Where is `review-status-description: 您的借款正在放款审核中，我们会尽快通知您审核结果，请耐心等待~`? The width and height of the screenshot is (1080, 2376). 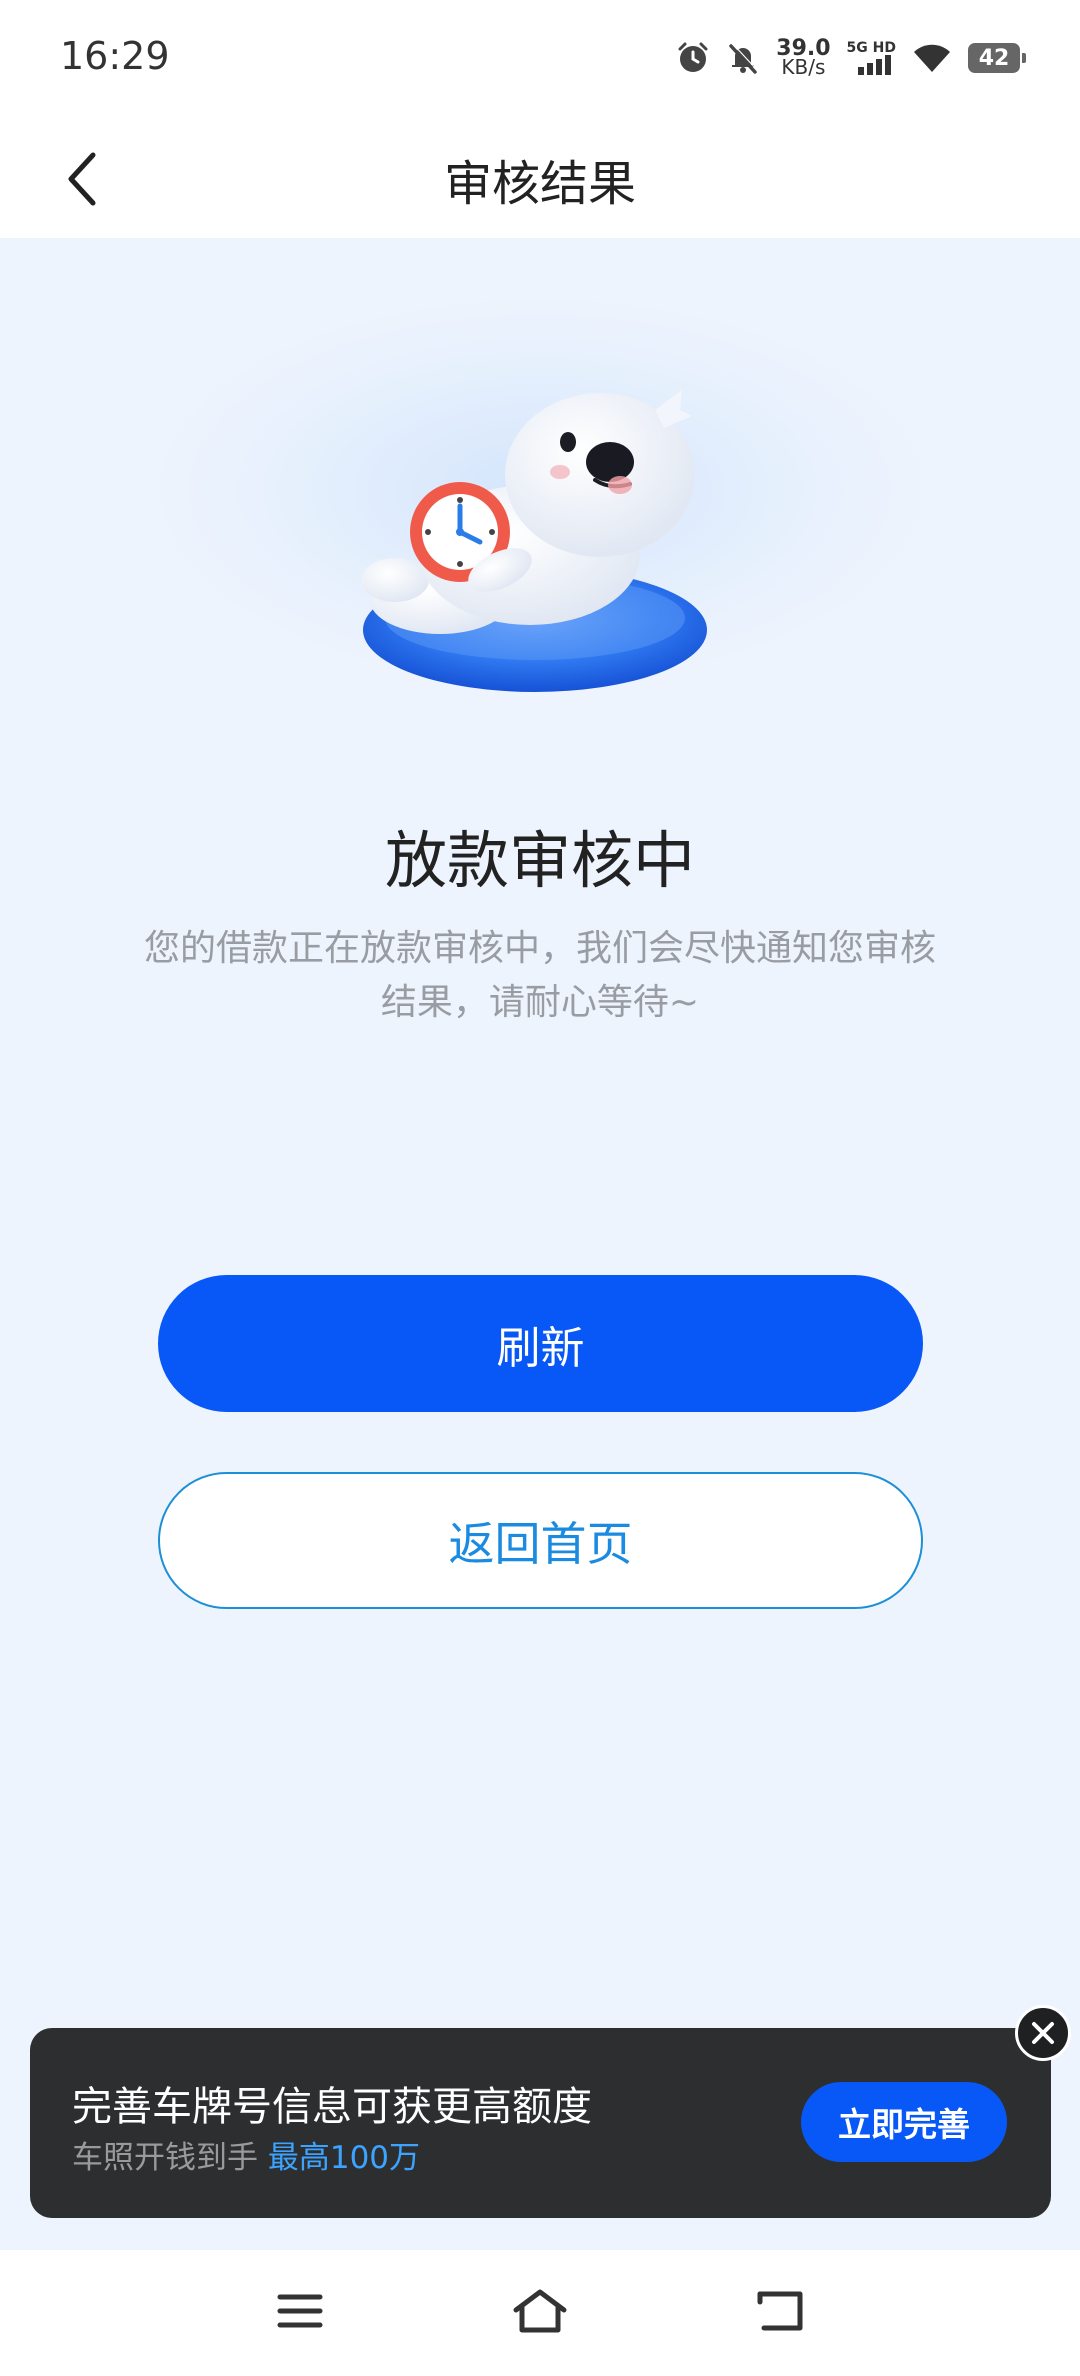
review-status-description: 您的借款正在放款审核中，我们会尽快通知您审核结果，请耐心等待~ is located at coordinates (539, 975).